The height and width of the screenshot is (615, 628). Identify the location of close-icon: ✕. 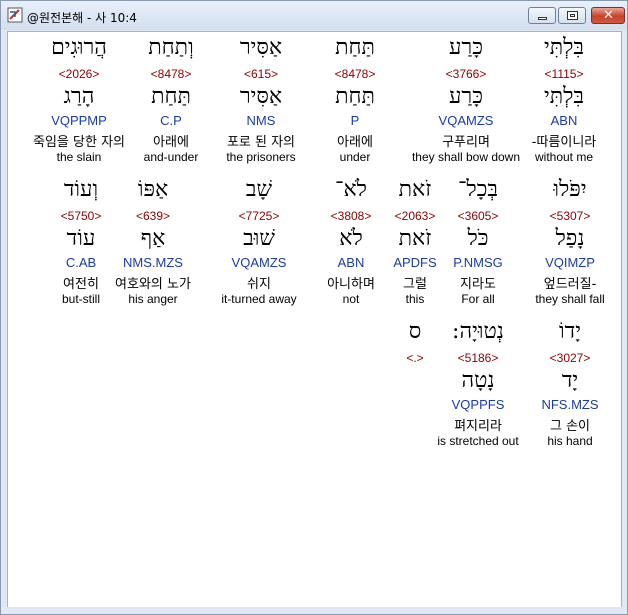
(608, 15).